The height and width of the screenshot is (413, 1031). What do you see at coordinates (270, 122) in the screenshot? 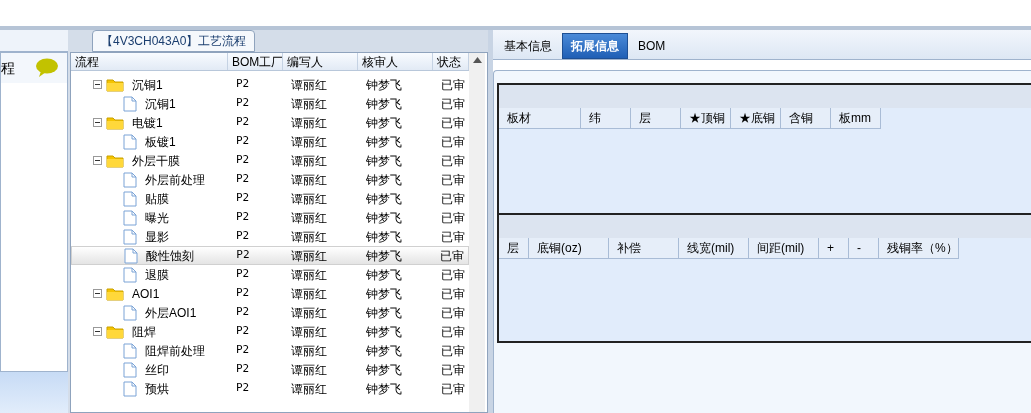
I see `tree-row: 电镀1 P2 谭丽红 钟梦飞 已审` at bounding box center [270, 122].